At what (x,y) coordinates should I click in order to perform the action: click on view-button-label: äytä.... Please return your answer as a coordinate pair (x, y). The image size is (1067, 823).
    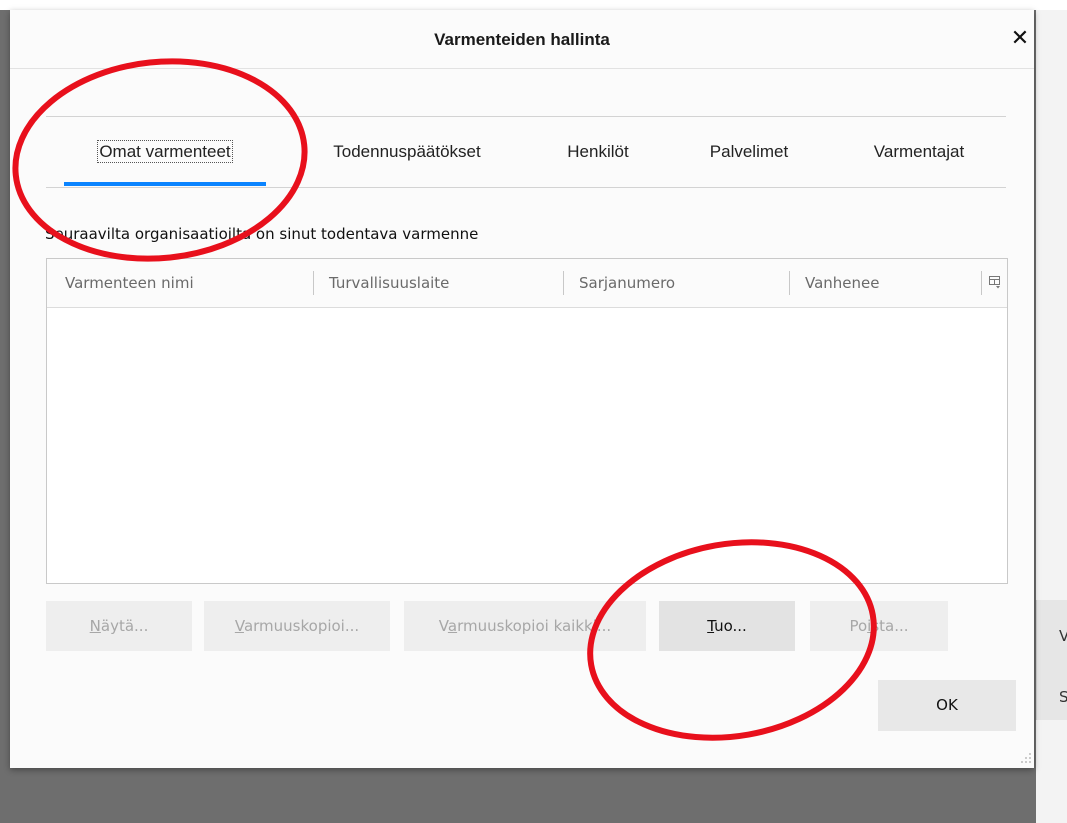
    Looking at the image, I should click on (124, 626).